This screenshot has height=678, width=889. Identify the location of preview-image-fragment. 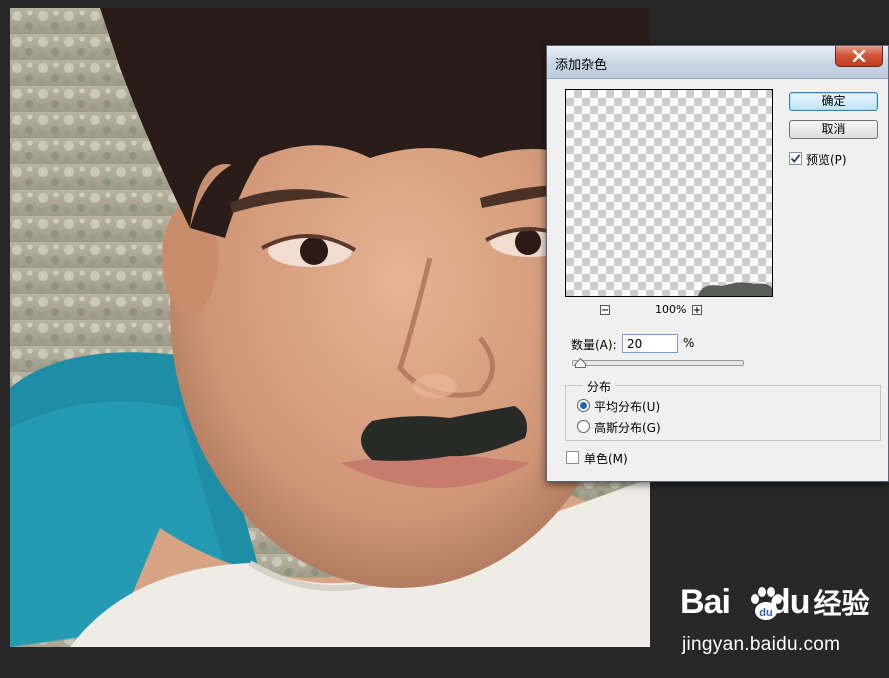
(735, 289).